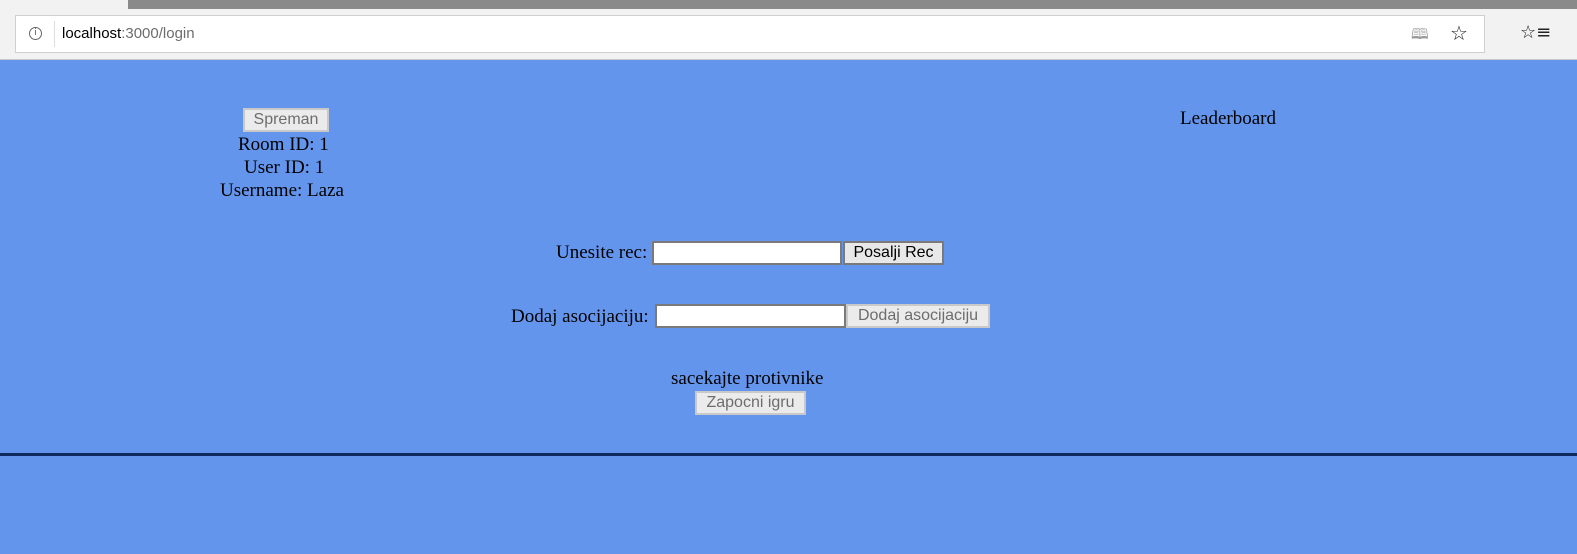  I want to click on star-icon: ☆, so click(1461, 33).